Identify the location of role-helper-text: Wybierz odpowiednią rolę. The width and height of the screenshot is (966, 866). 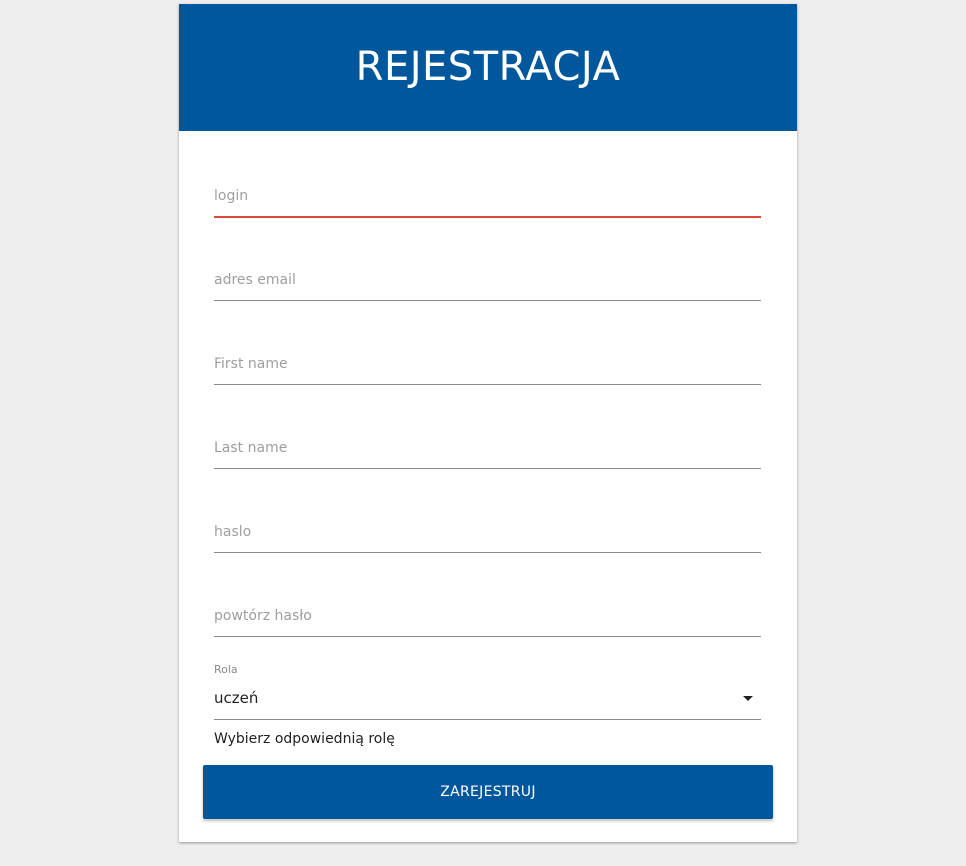
(304, 739).